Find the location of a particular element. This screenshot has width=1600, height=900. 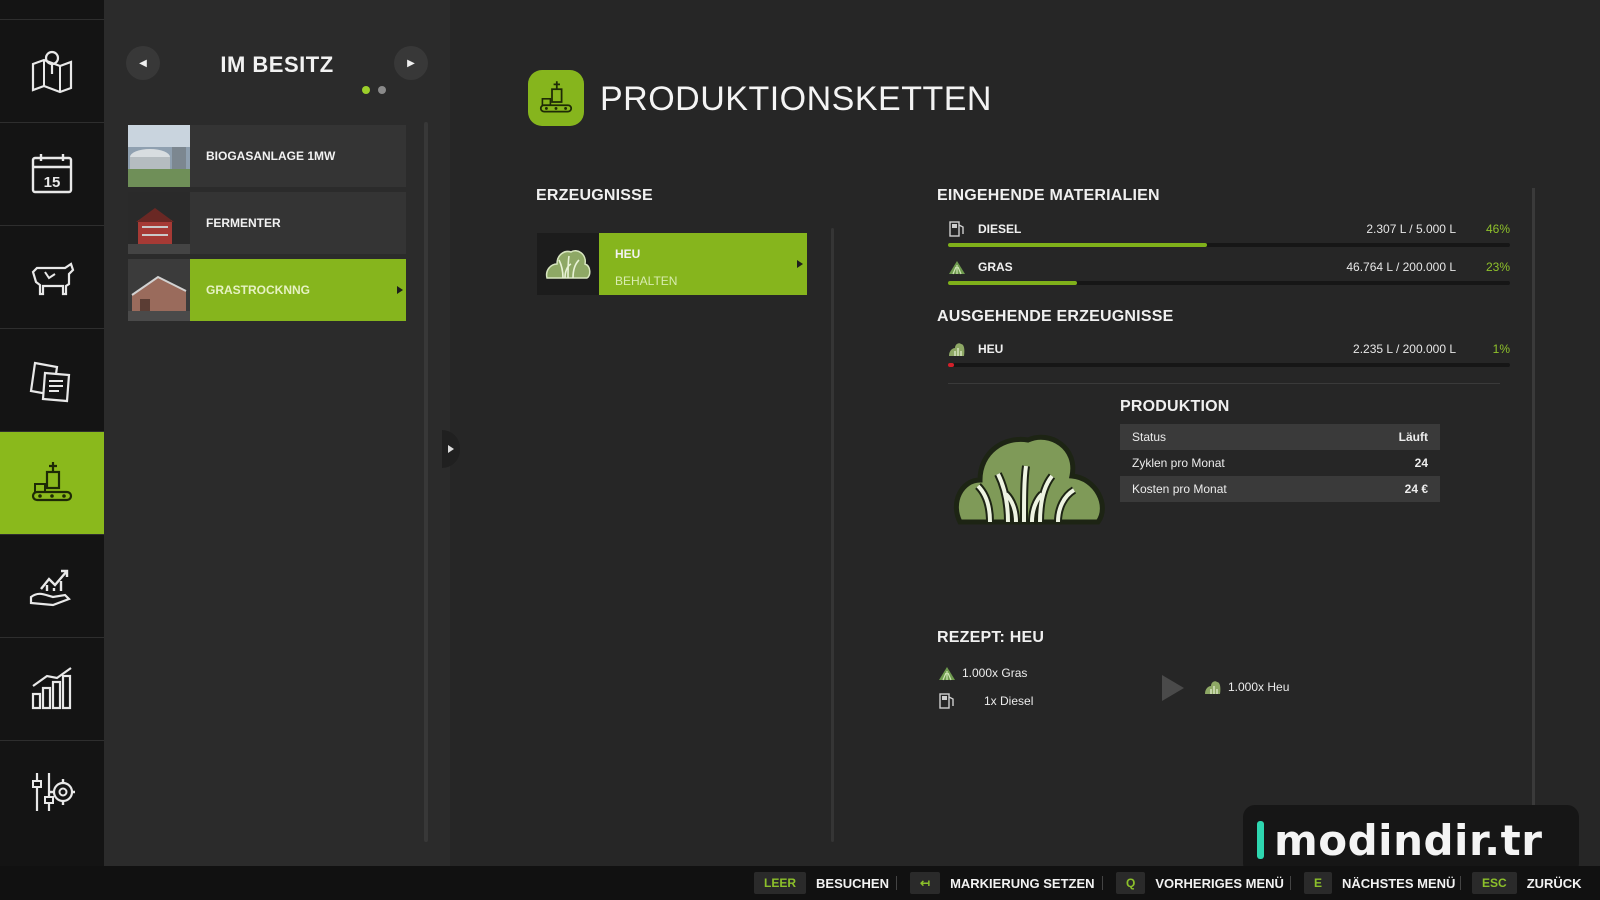

hint-label: ZURÜCK is located at coordinates (1554, 883).